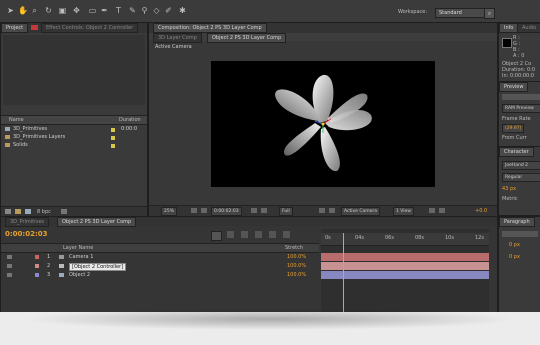 The height and width of the screenshot is (345, 540). I want to click on camera-view-select: Active Camera, so click(361, 211).